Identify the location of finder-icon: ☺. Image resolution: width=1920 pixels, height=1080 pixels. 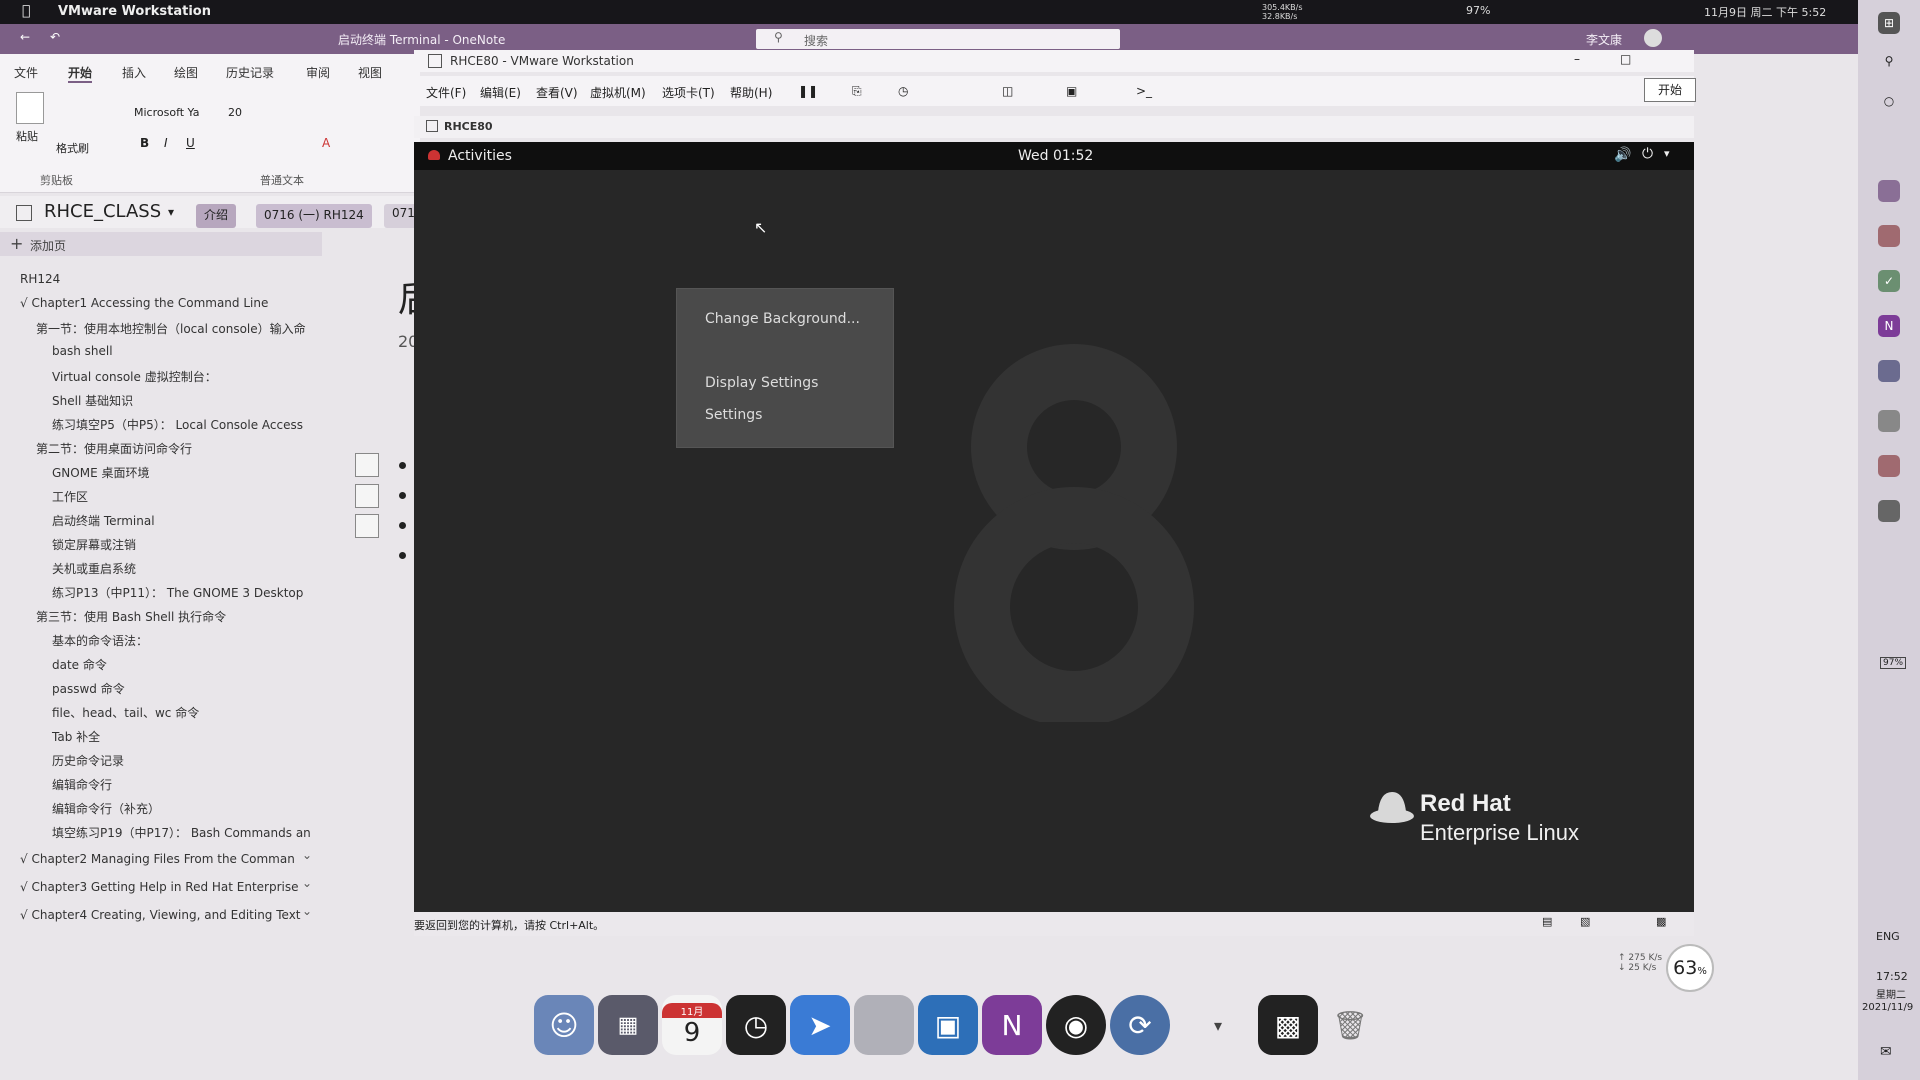
(564, 1025).